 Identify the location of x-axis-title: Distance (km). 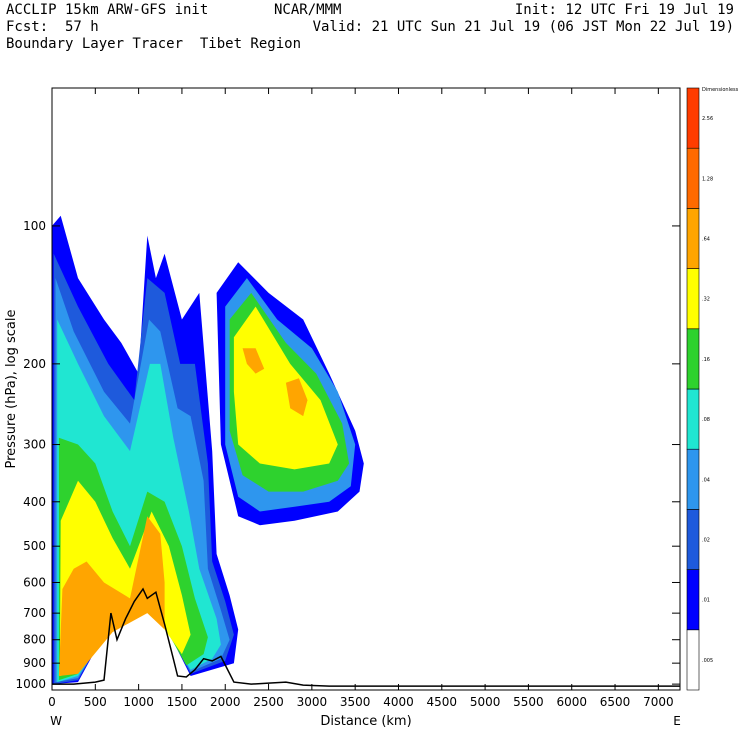
(365, 721).